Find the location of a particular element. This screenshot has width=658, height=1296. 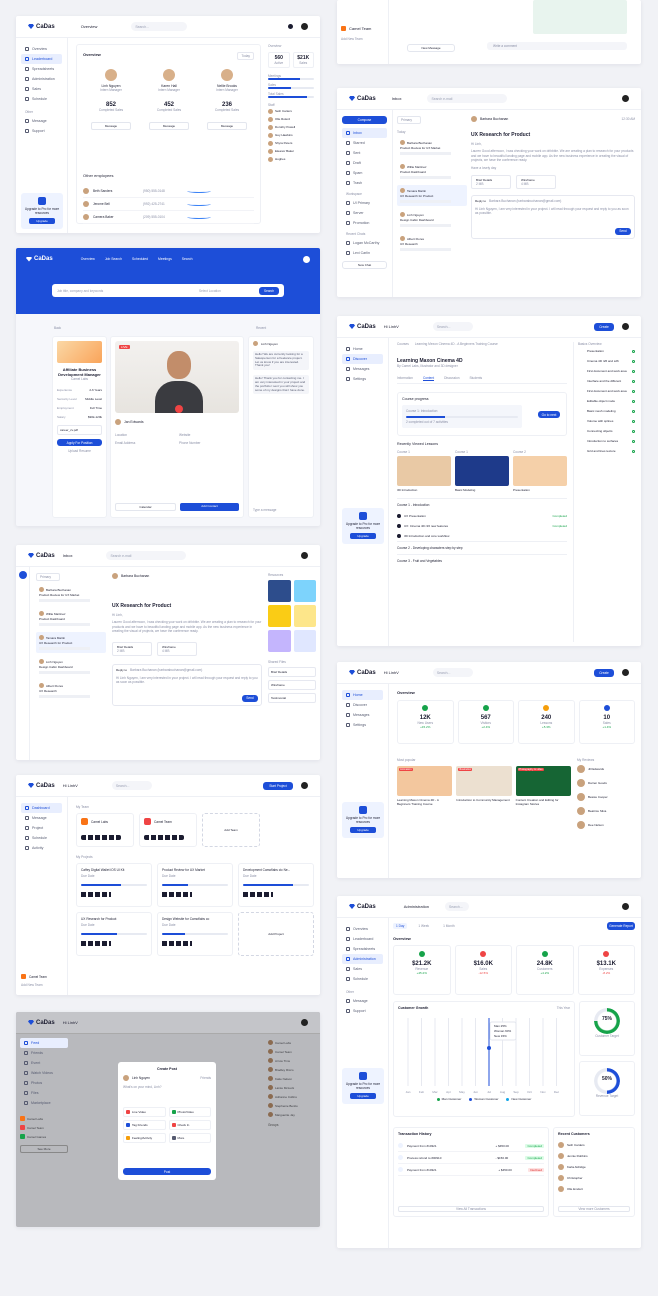

page-item: Camel Team is located at coordinates (44, 1127).